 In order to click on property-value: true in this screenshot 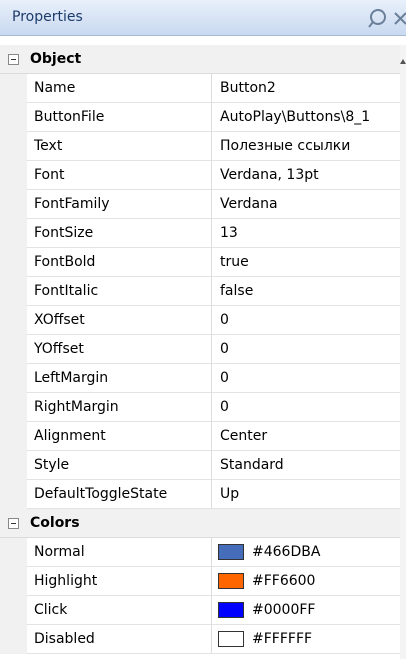, I will do `click(306, 262)`.